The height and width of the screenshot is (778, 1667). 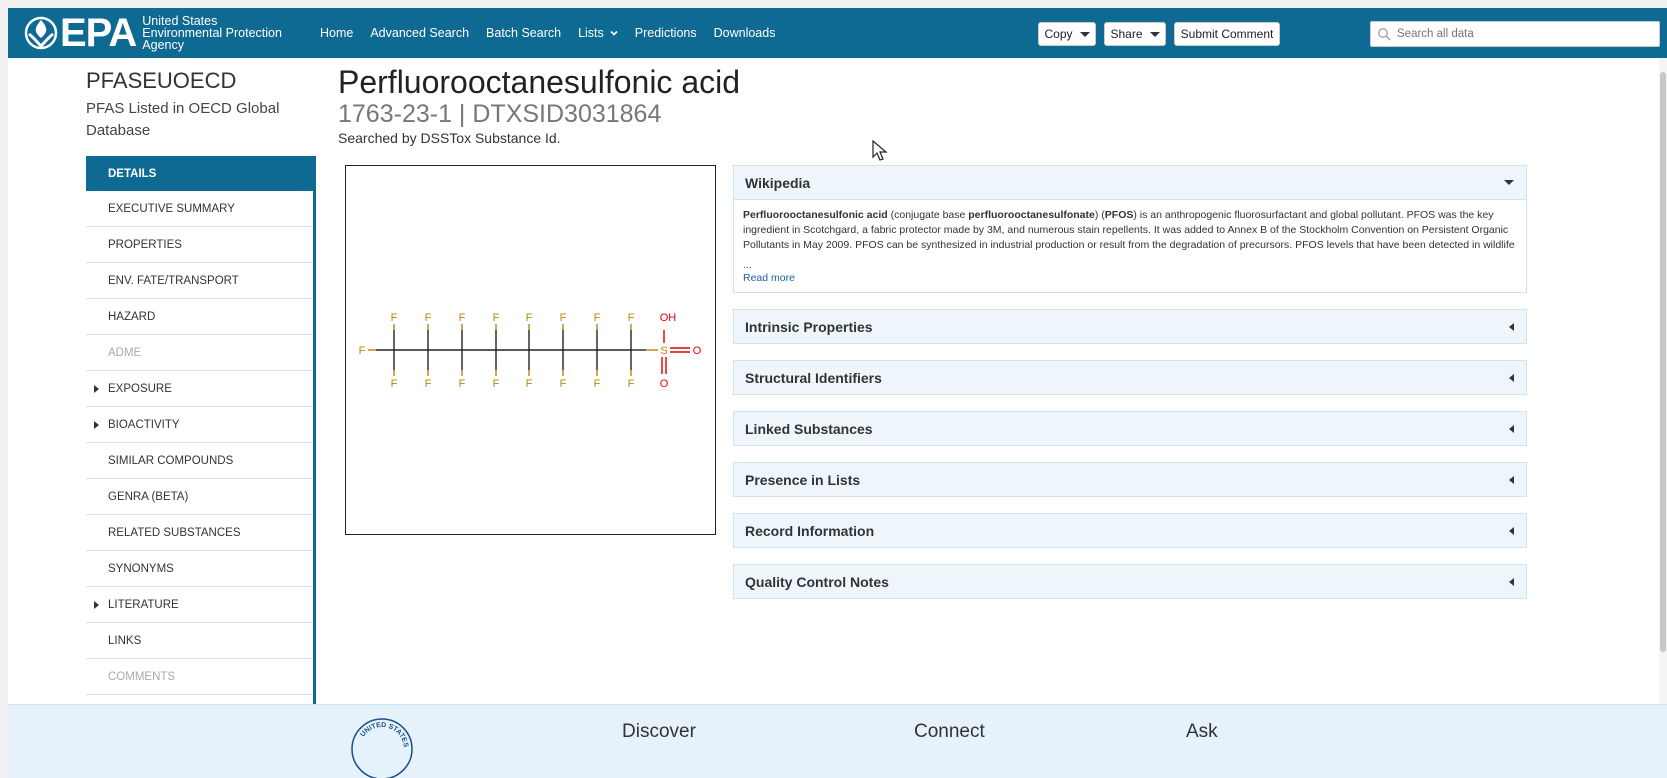 I want to click on sidebar-item-env-fate-transport: ENV. FATE/TRANSPORT, so click(x=199, y=281).